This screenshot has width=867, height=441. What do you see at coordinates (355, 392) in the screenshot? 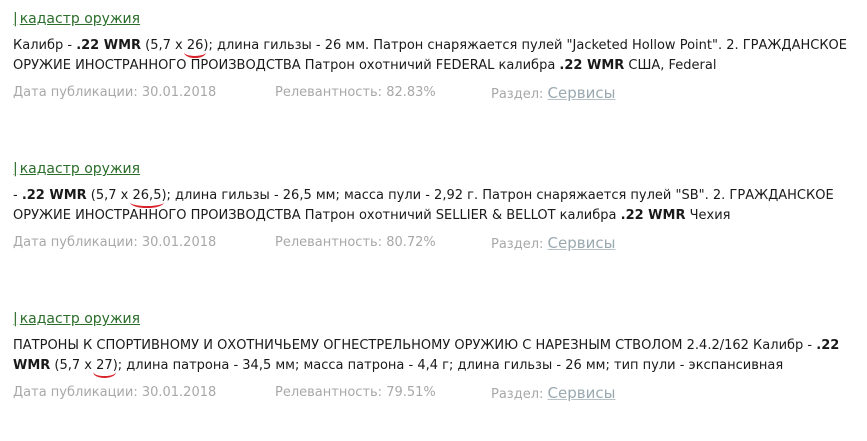
I see `relevance: Релевантность: 79.51%` at bounding box center [355, 392].